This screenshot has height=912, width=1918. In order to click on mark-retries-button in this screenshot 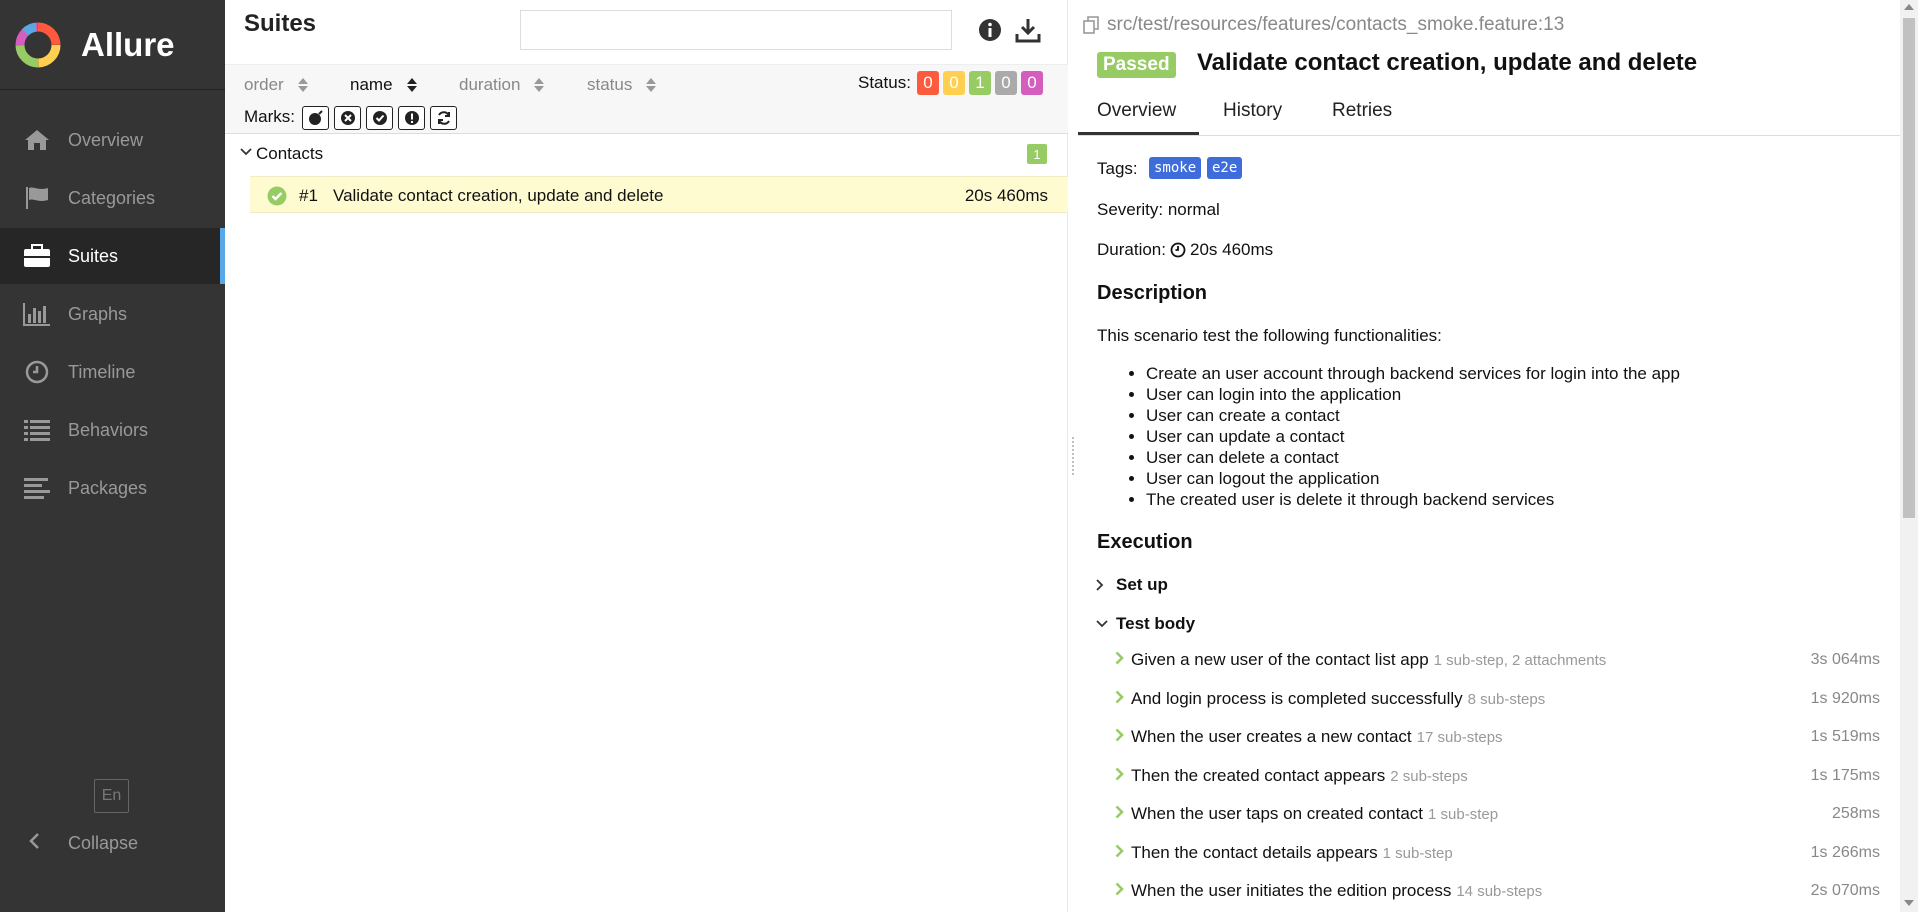, I will do `click(443, 118)`.